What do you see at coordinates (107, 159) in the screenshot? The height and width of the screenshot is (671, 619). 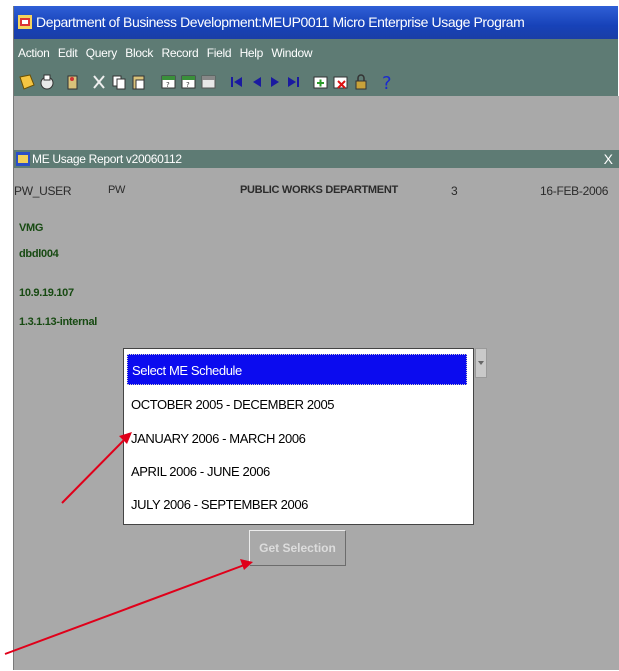 I see `report-title: ME Usage Report v20060112` at bounding box center [107, 159].